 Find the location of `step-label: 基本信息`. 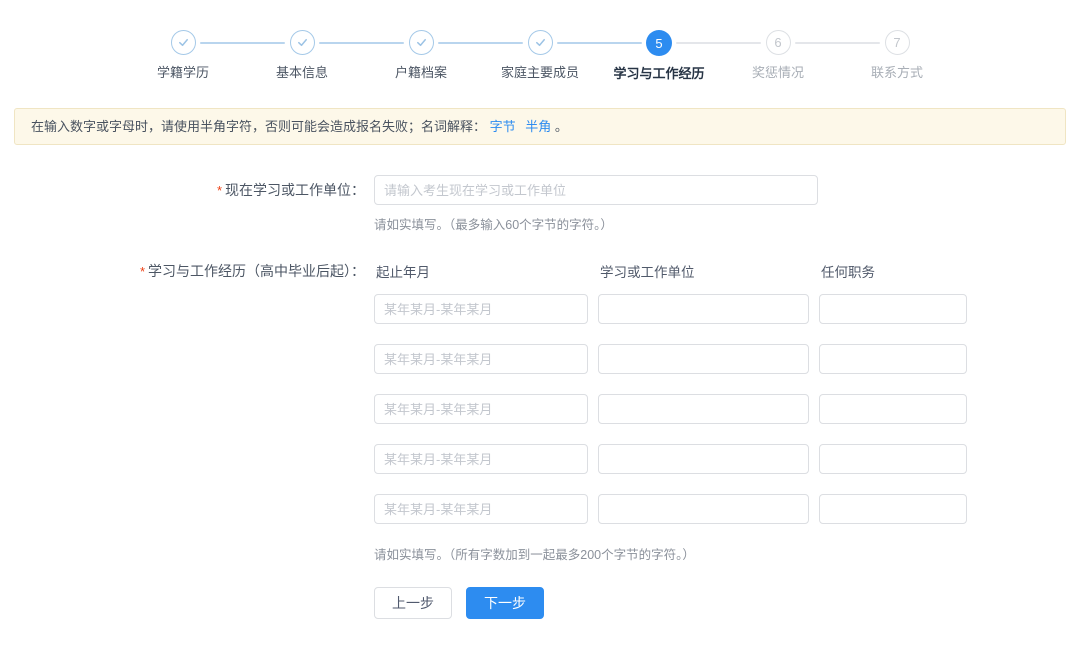

step-label: 基本信息 is located at coordinates (301, 72).